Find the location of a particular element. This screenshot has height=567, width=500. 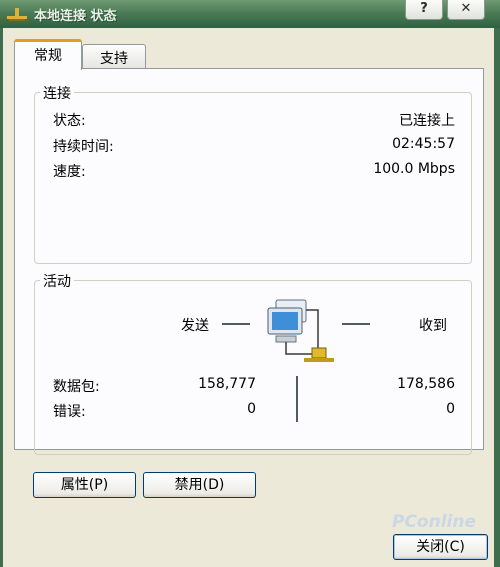

errors-sent-value: 0 is located at coordinates (251, 409).